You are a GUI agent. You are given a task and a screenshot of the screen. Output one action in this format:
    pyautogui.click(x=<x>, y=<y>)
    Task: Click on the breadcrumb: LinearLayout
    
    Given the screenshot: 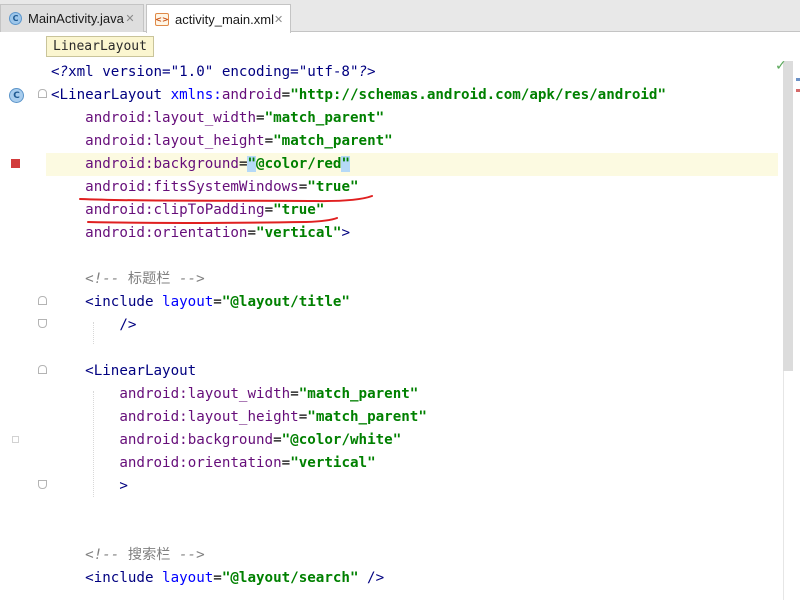 What is the action you would take?
    pyautogui.click(x=100, y=46)
    